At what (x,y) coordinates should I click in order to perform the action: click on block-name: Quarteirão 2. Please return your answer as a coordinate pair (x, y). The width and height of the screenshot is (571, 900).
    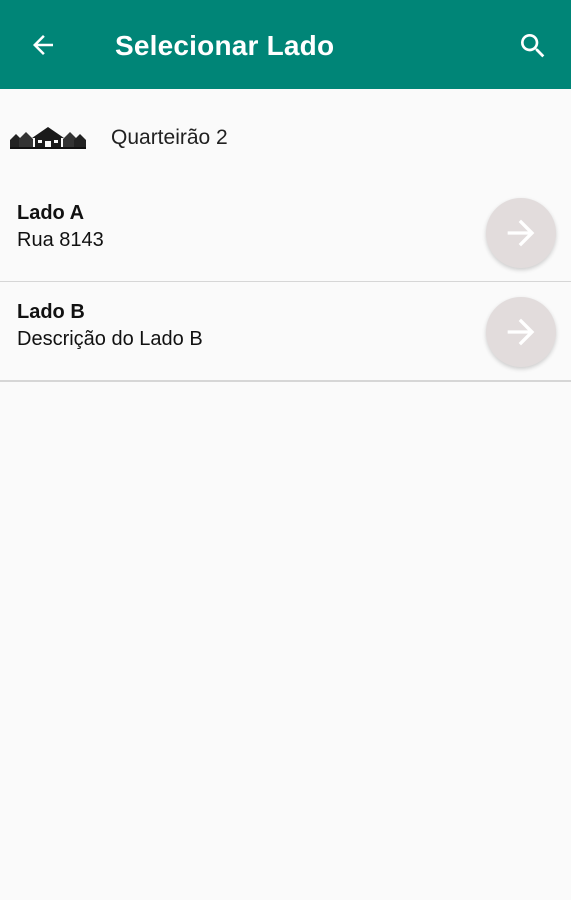
    Looking at the image, I should click on (169, 137).